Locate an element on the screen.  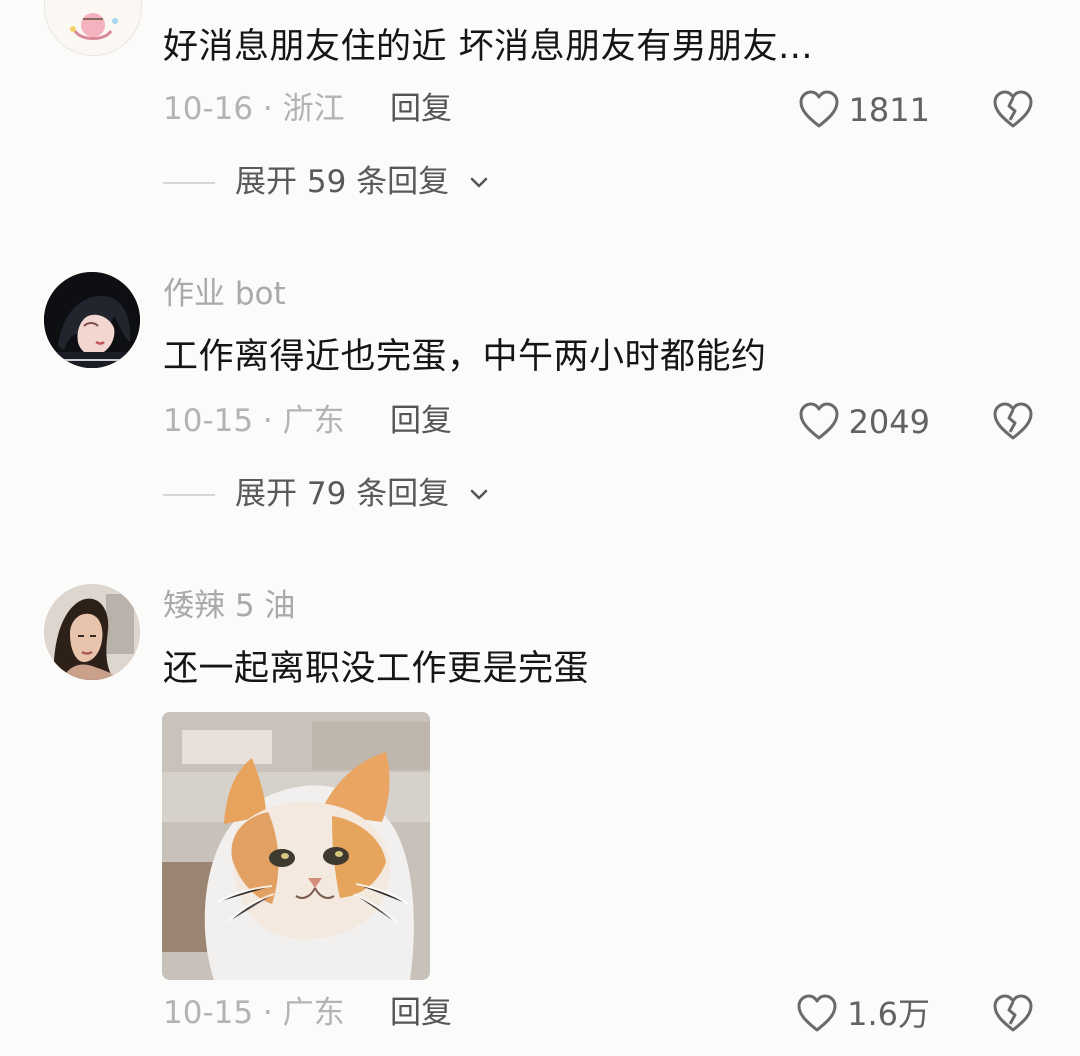
like-count: 2049 is located at coordinates (889, 422).